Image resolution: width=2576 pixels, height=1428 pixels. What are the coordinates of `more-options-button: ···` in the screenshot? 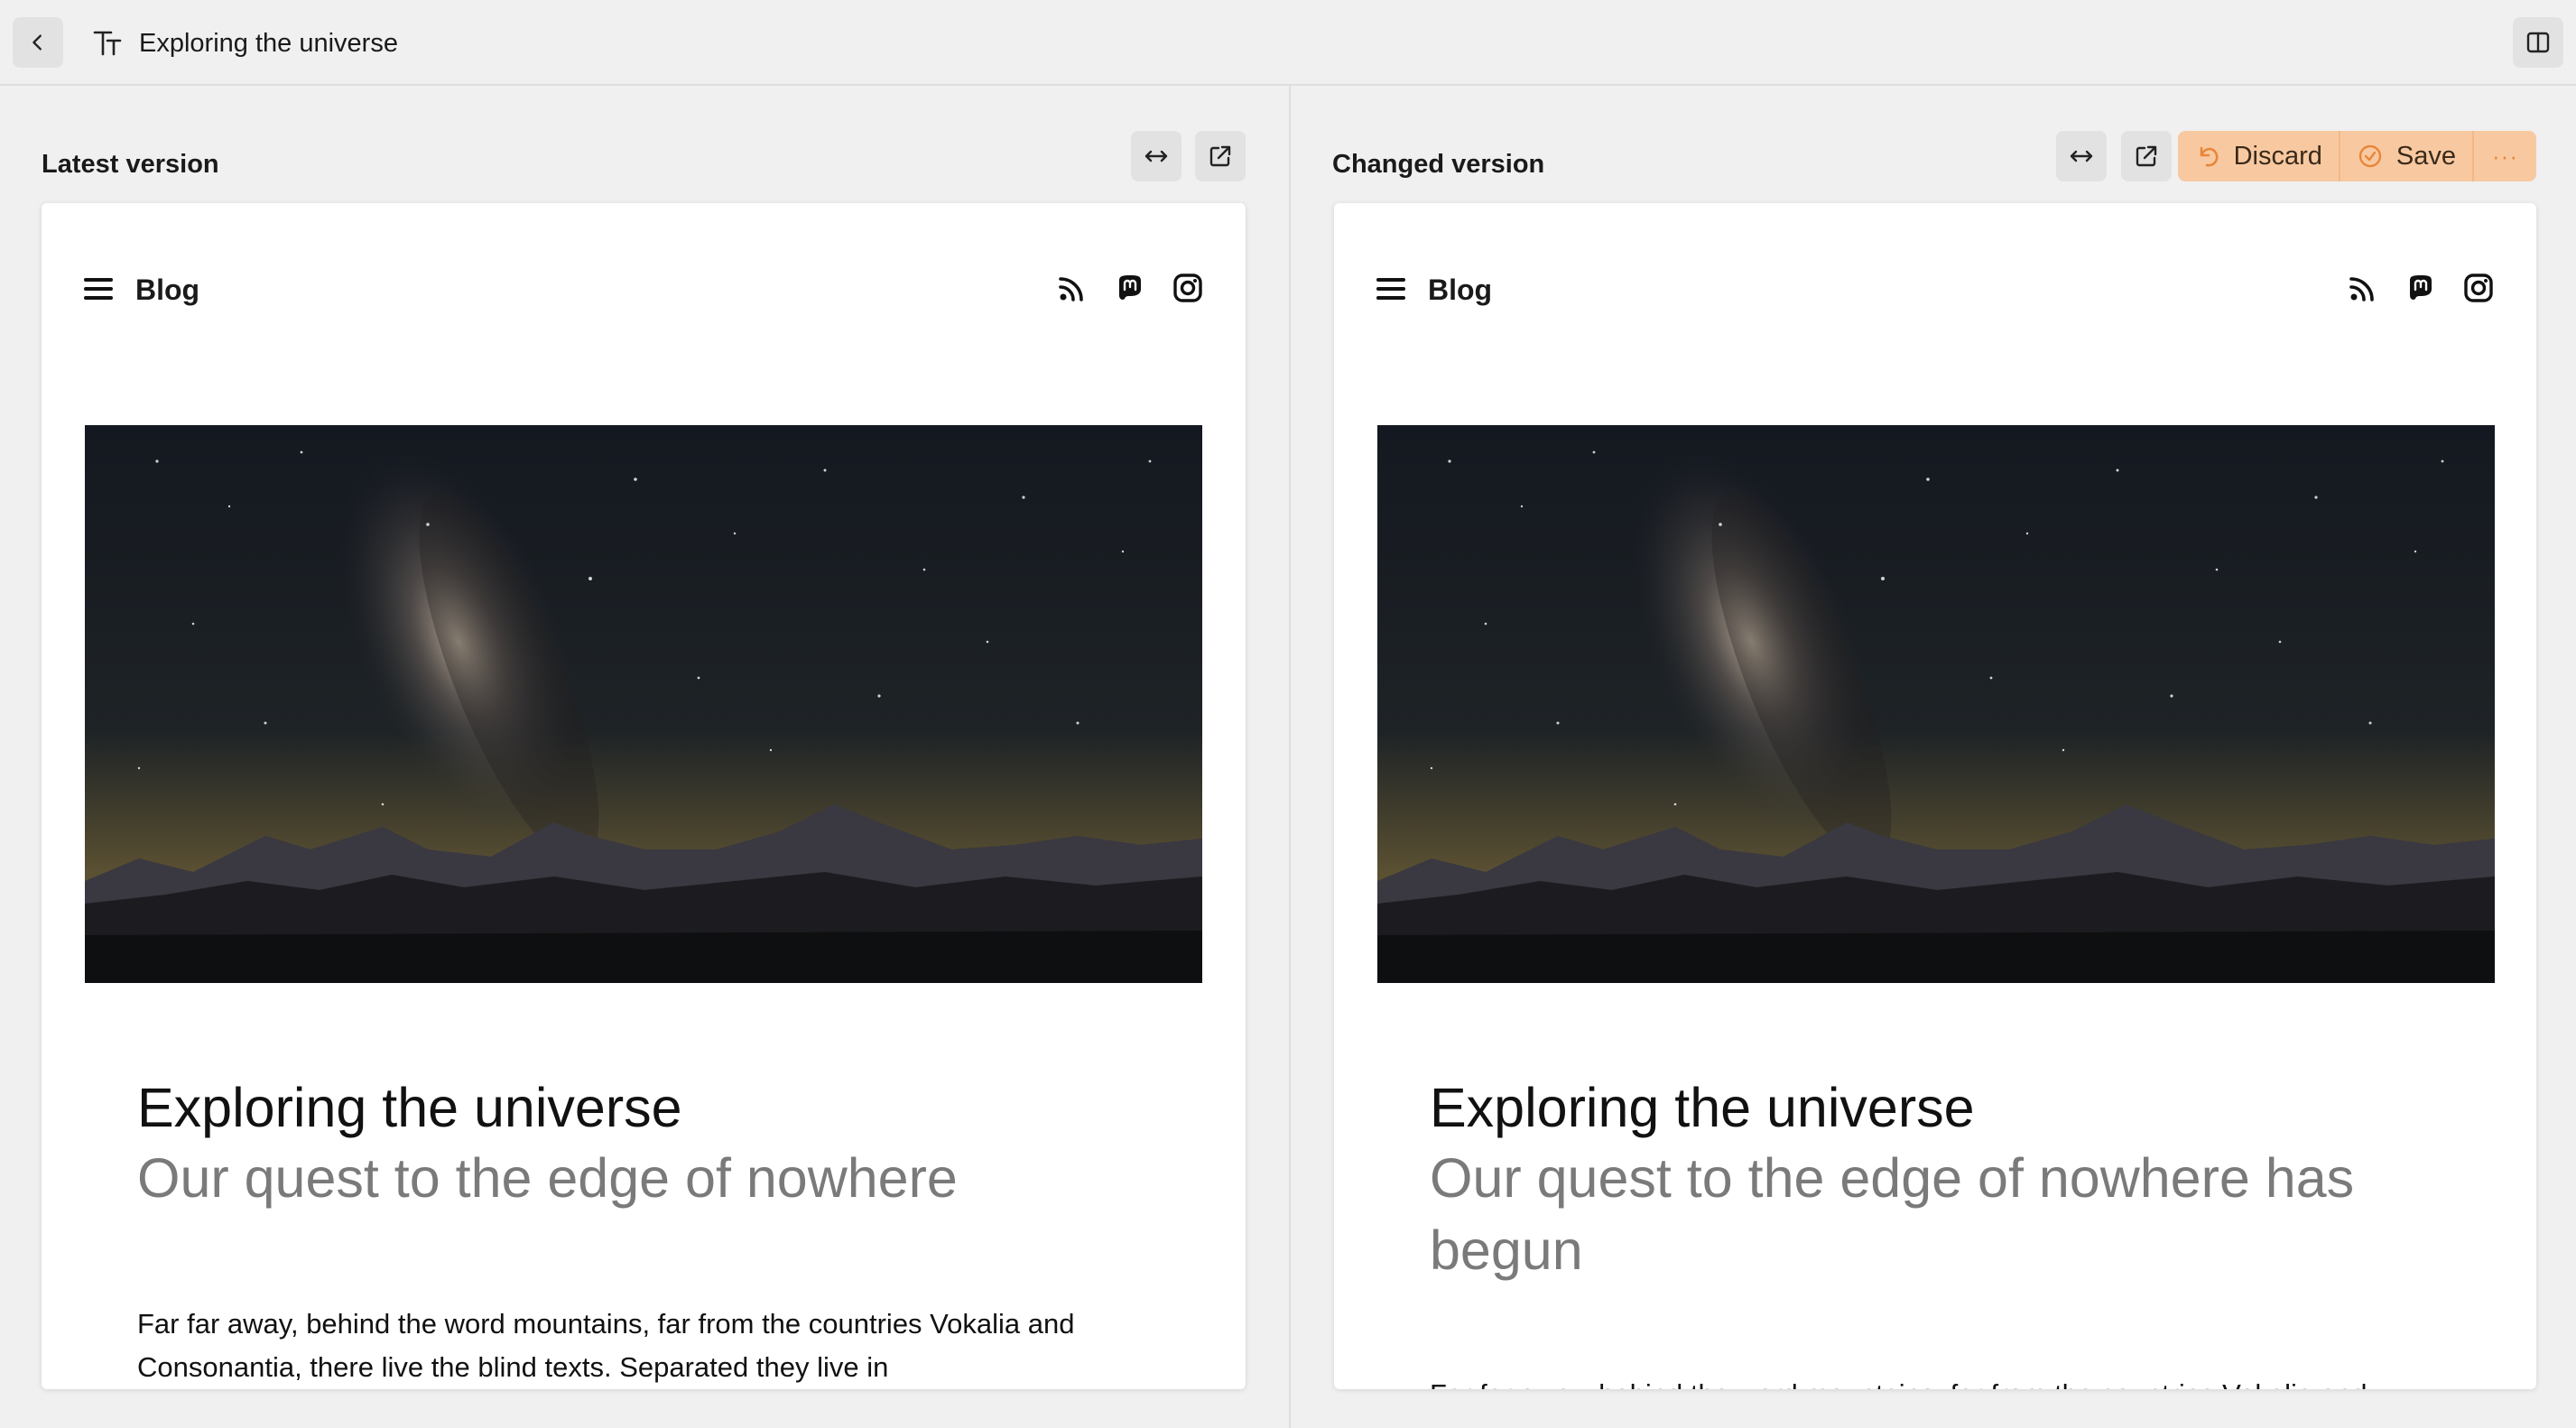 It's located at (2505, 156).